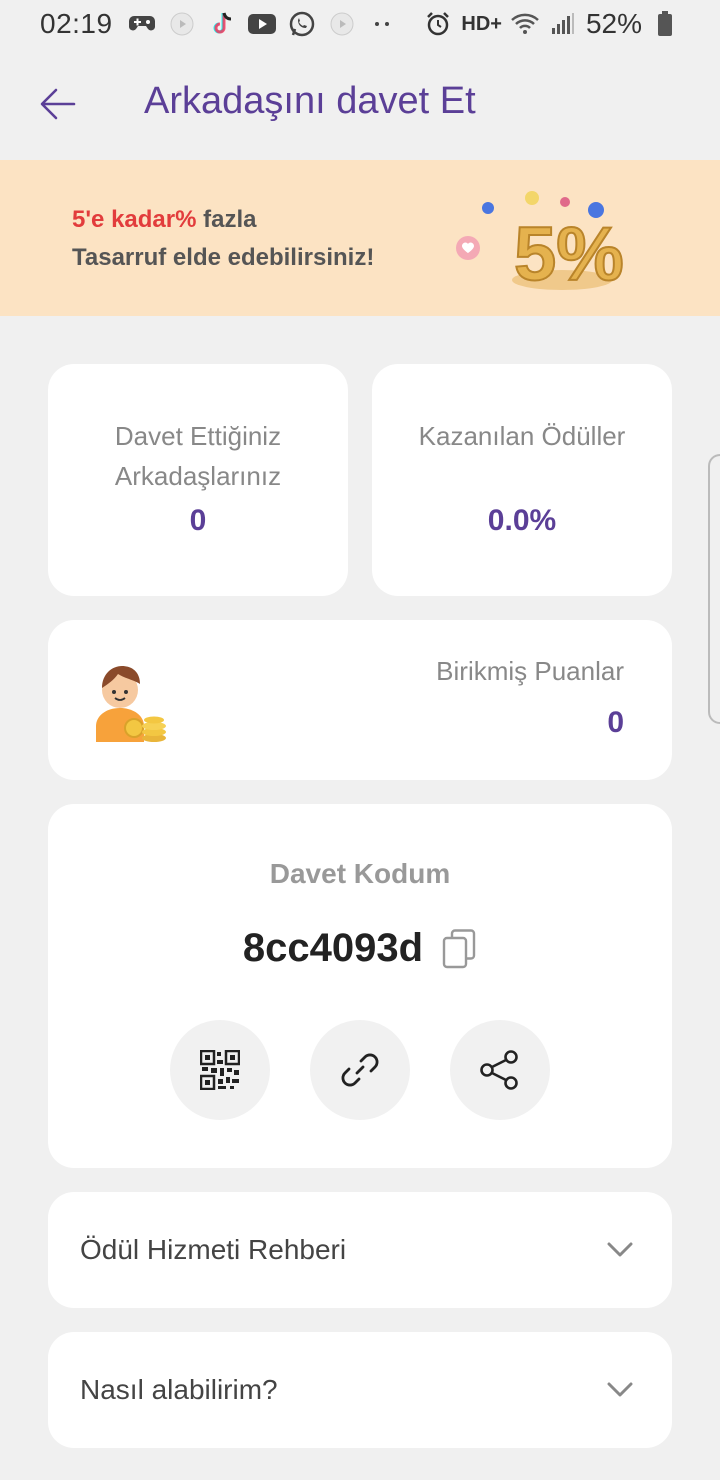 Image resolution: width=720 pixels, height=1480 pixels. What do you see at coordinates (481, 23) in the screenshot?
I see `network-type: HD+` at bounding box center [481, 23].